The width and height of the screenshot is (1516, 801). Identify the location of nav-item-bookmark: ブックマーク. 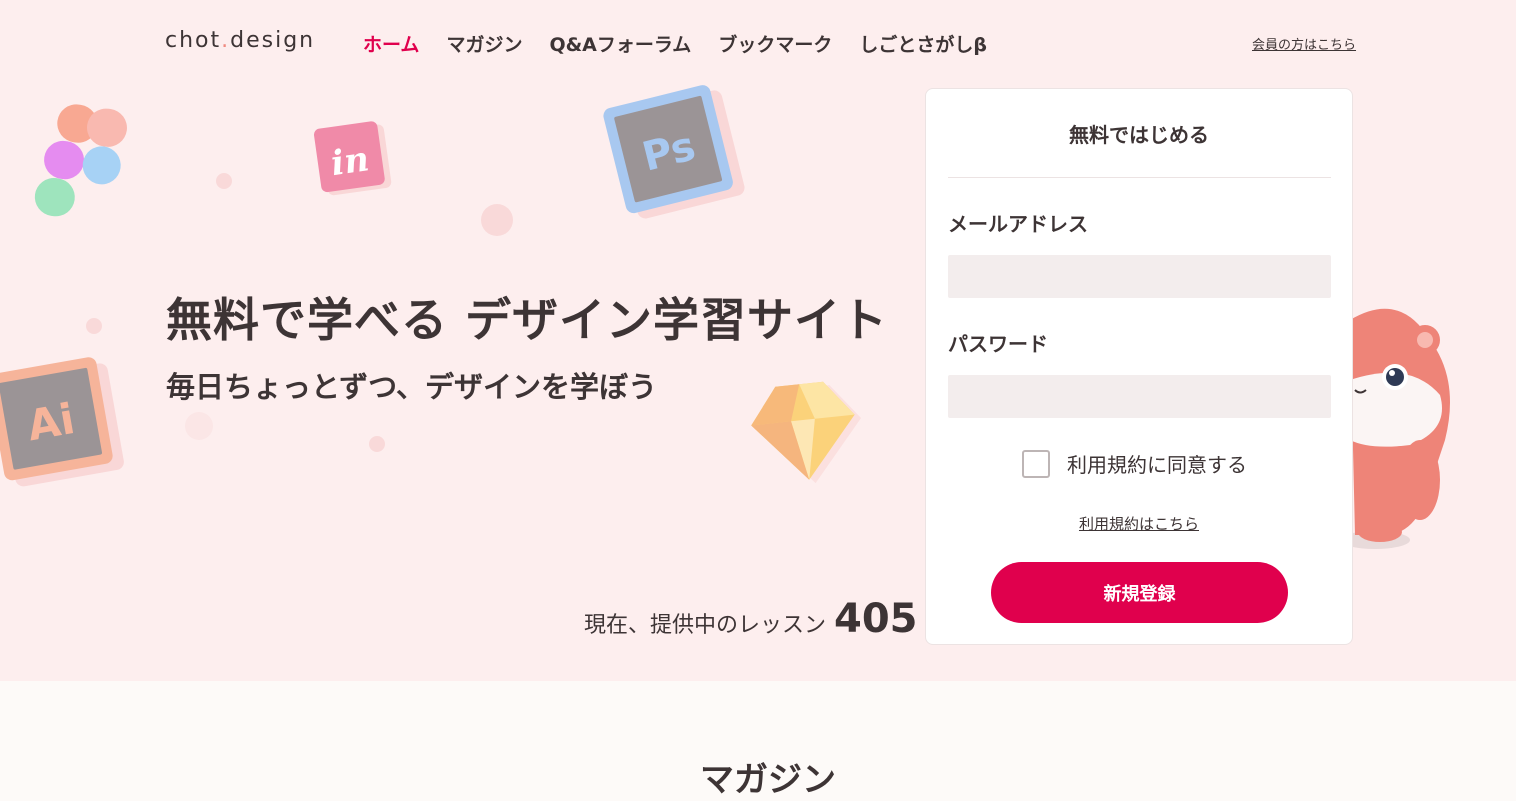
(775, 43).